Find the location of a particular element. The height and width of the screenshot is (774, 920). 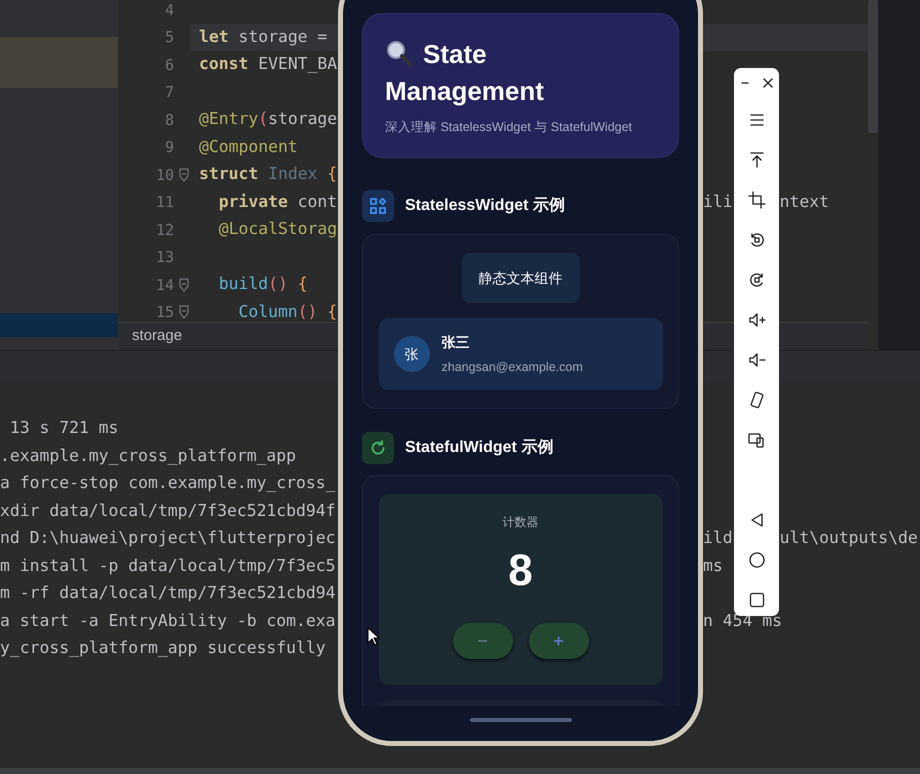

console-line: .example.my_cross_platform_app is located at coordinates (148, 455).